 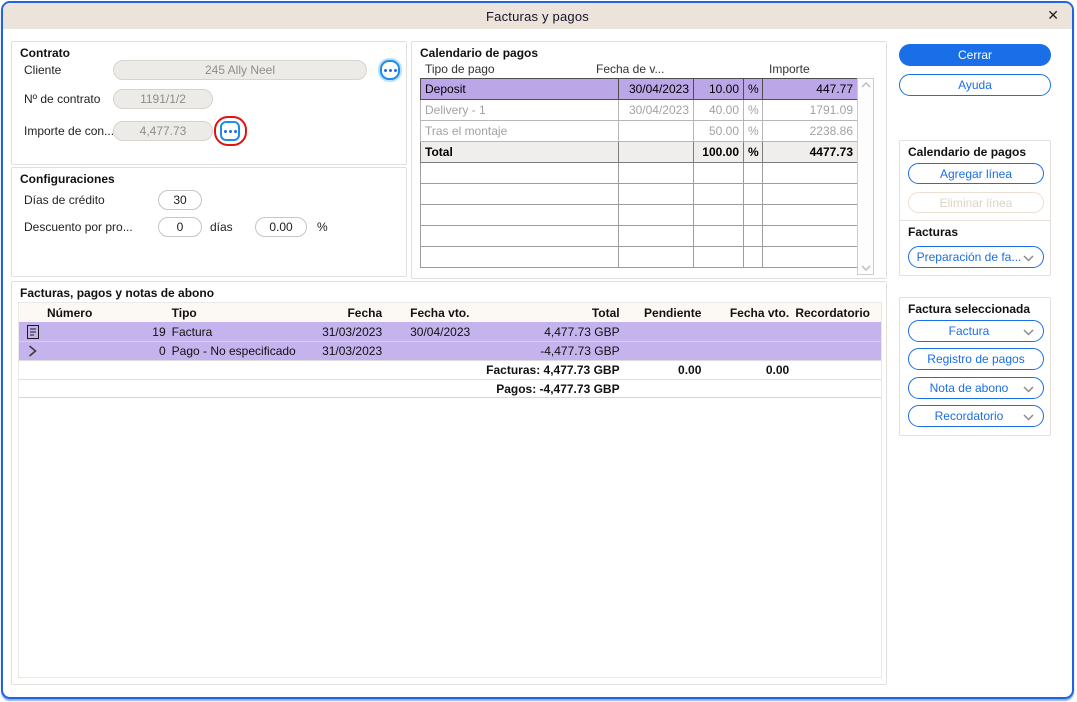 I want to click on cal-cell-importe: 447.77, so click(x=810, y=89).